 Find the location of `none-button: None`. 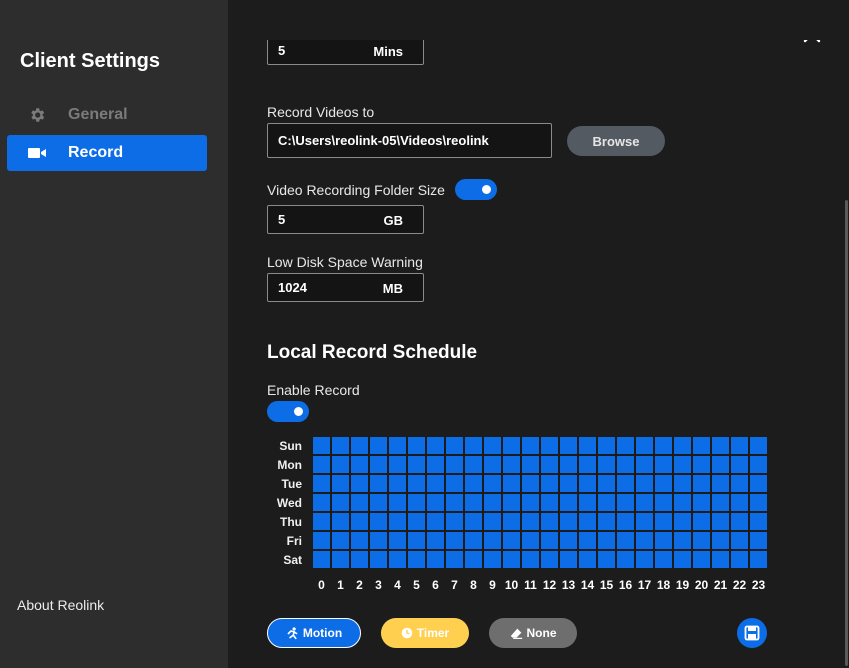

none-button: None is located at coordinates (533, 633).